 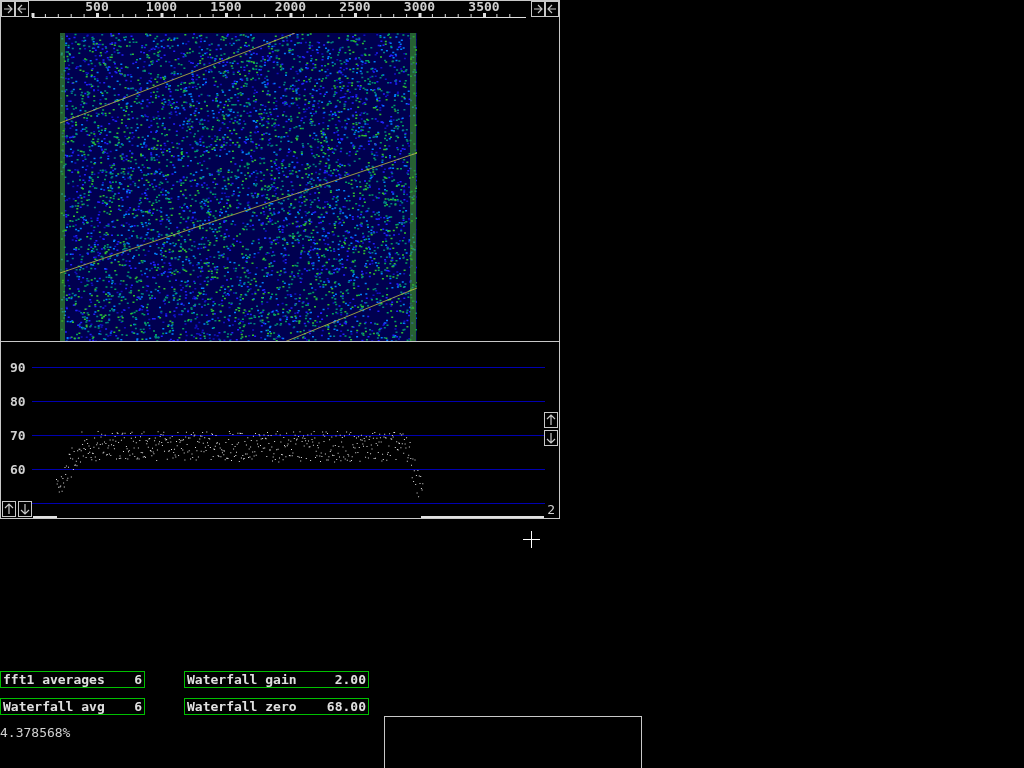 I want to click on axis-label: 90, so click(x=18, y=367).